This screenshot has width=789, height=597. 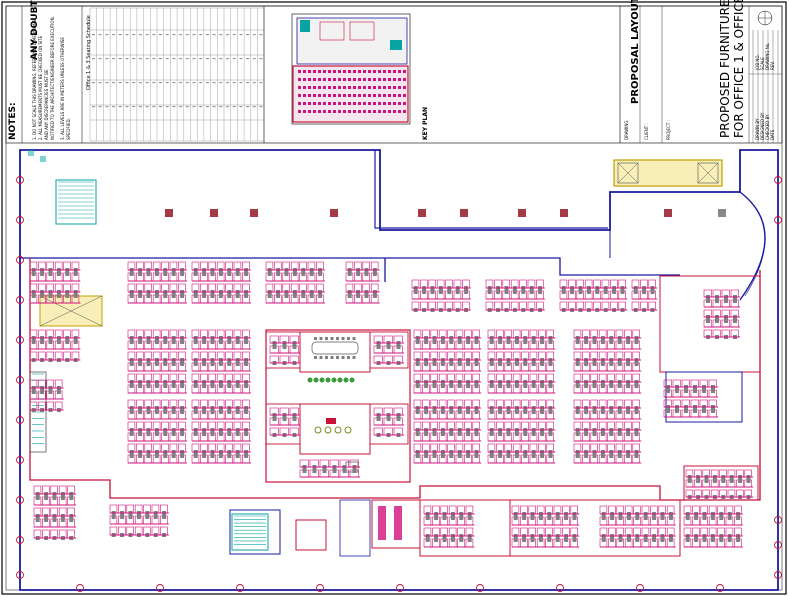 I want to click on client-label: CLIENT :, so click(x=646, y=131).